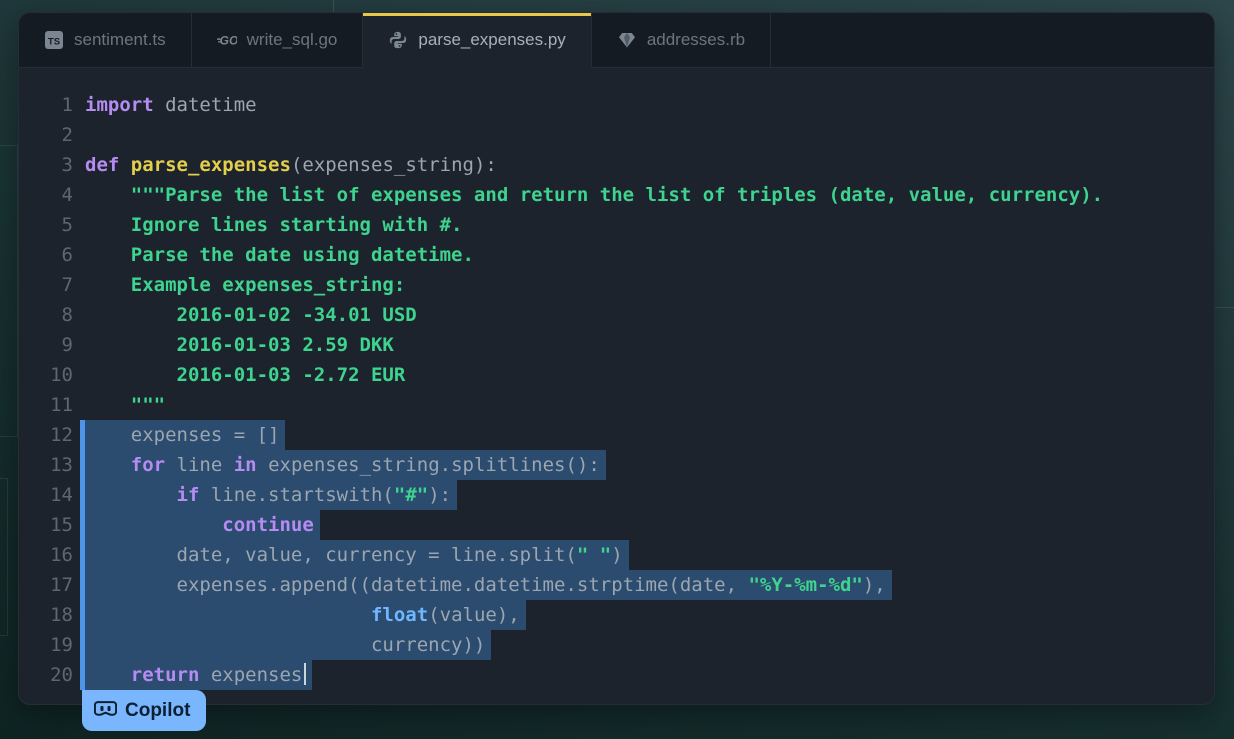  What do you see at coordinates (148, 405) in the screenshot?
I see `code-text: """` at bounding box center [148, 405].